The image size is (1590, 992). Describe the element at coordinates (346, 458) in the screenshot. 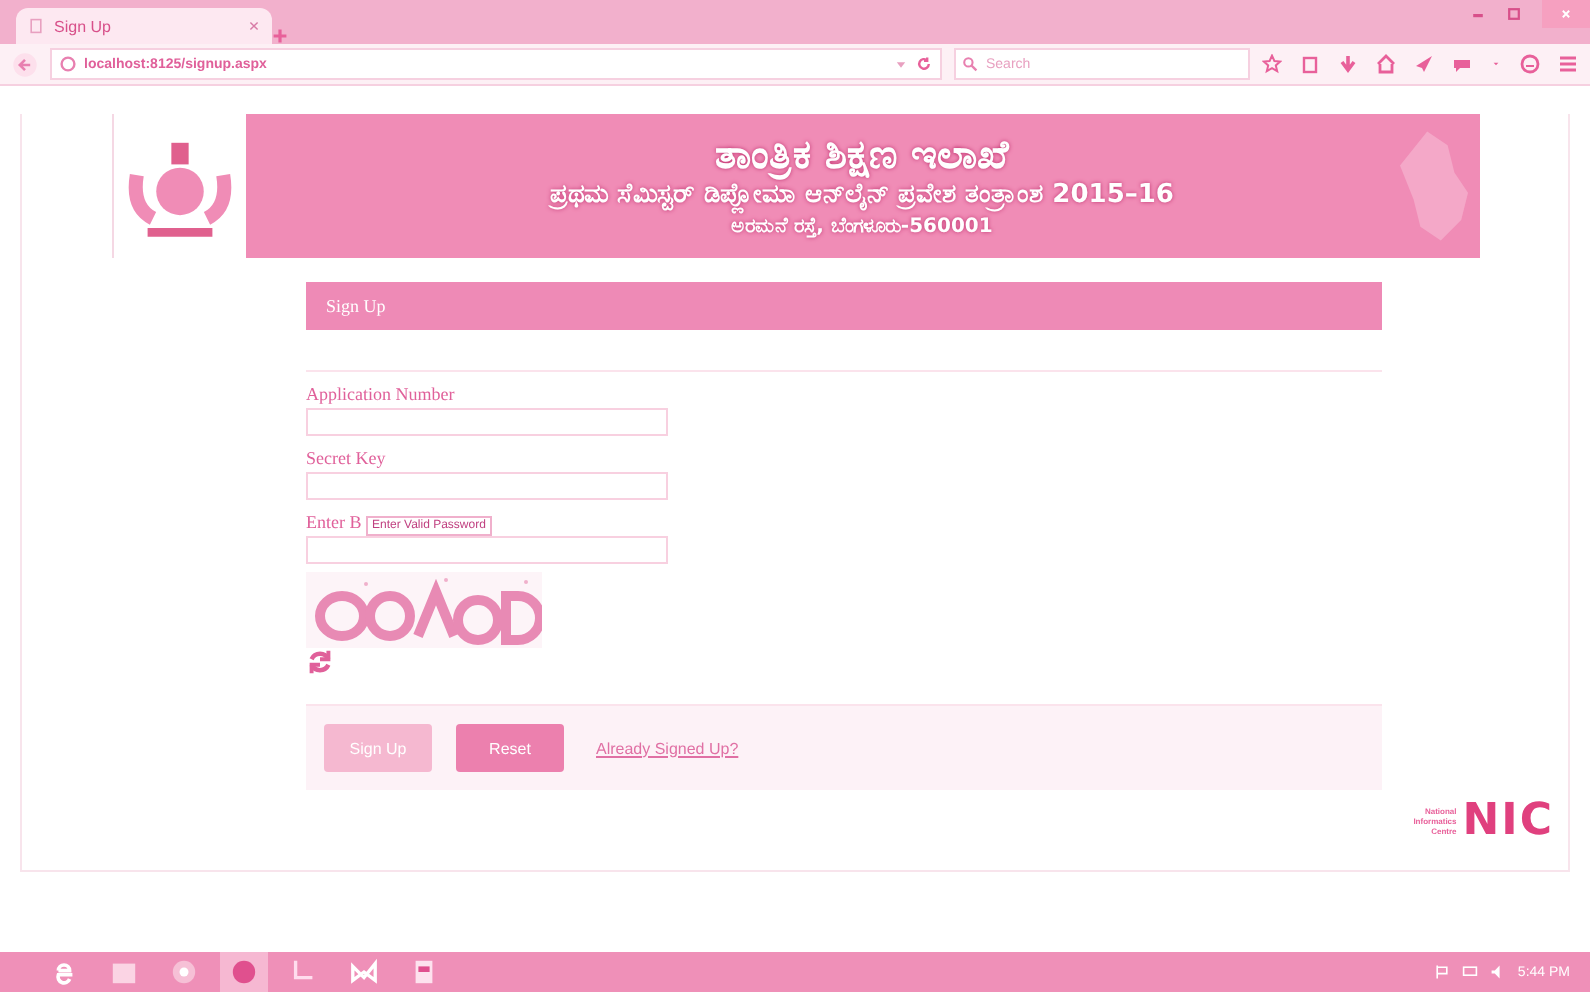

I see `field-label: Secret Key` at that location.